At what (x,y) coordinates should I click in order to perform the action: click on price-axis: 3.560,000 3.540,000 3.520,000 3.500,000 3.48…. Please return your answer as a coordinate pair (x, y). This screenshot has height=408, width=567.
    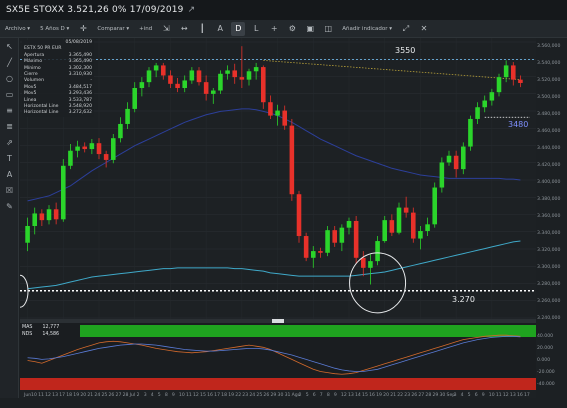
    Looking at the image, I should click on (552, 179).